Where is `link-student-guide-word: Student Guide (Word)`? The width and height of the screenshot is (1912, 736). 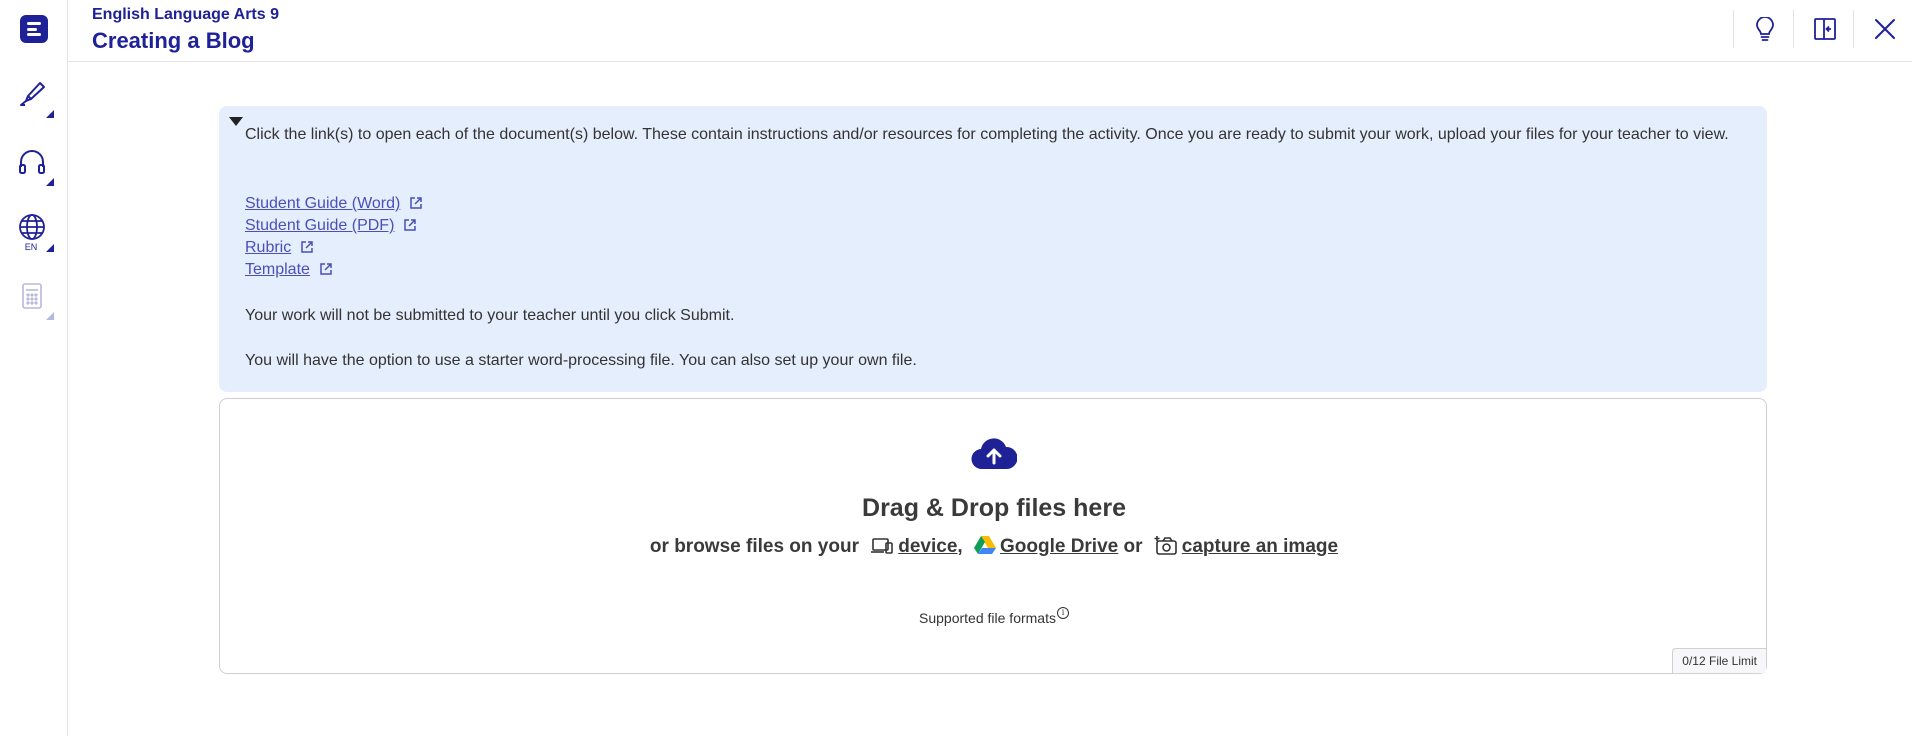 link-student-guide-word: Student Guide (Word) is located at coordinates (334, 204).